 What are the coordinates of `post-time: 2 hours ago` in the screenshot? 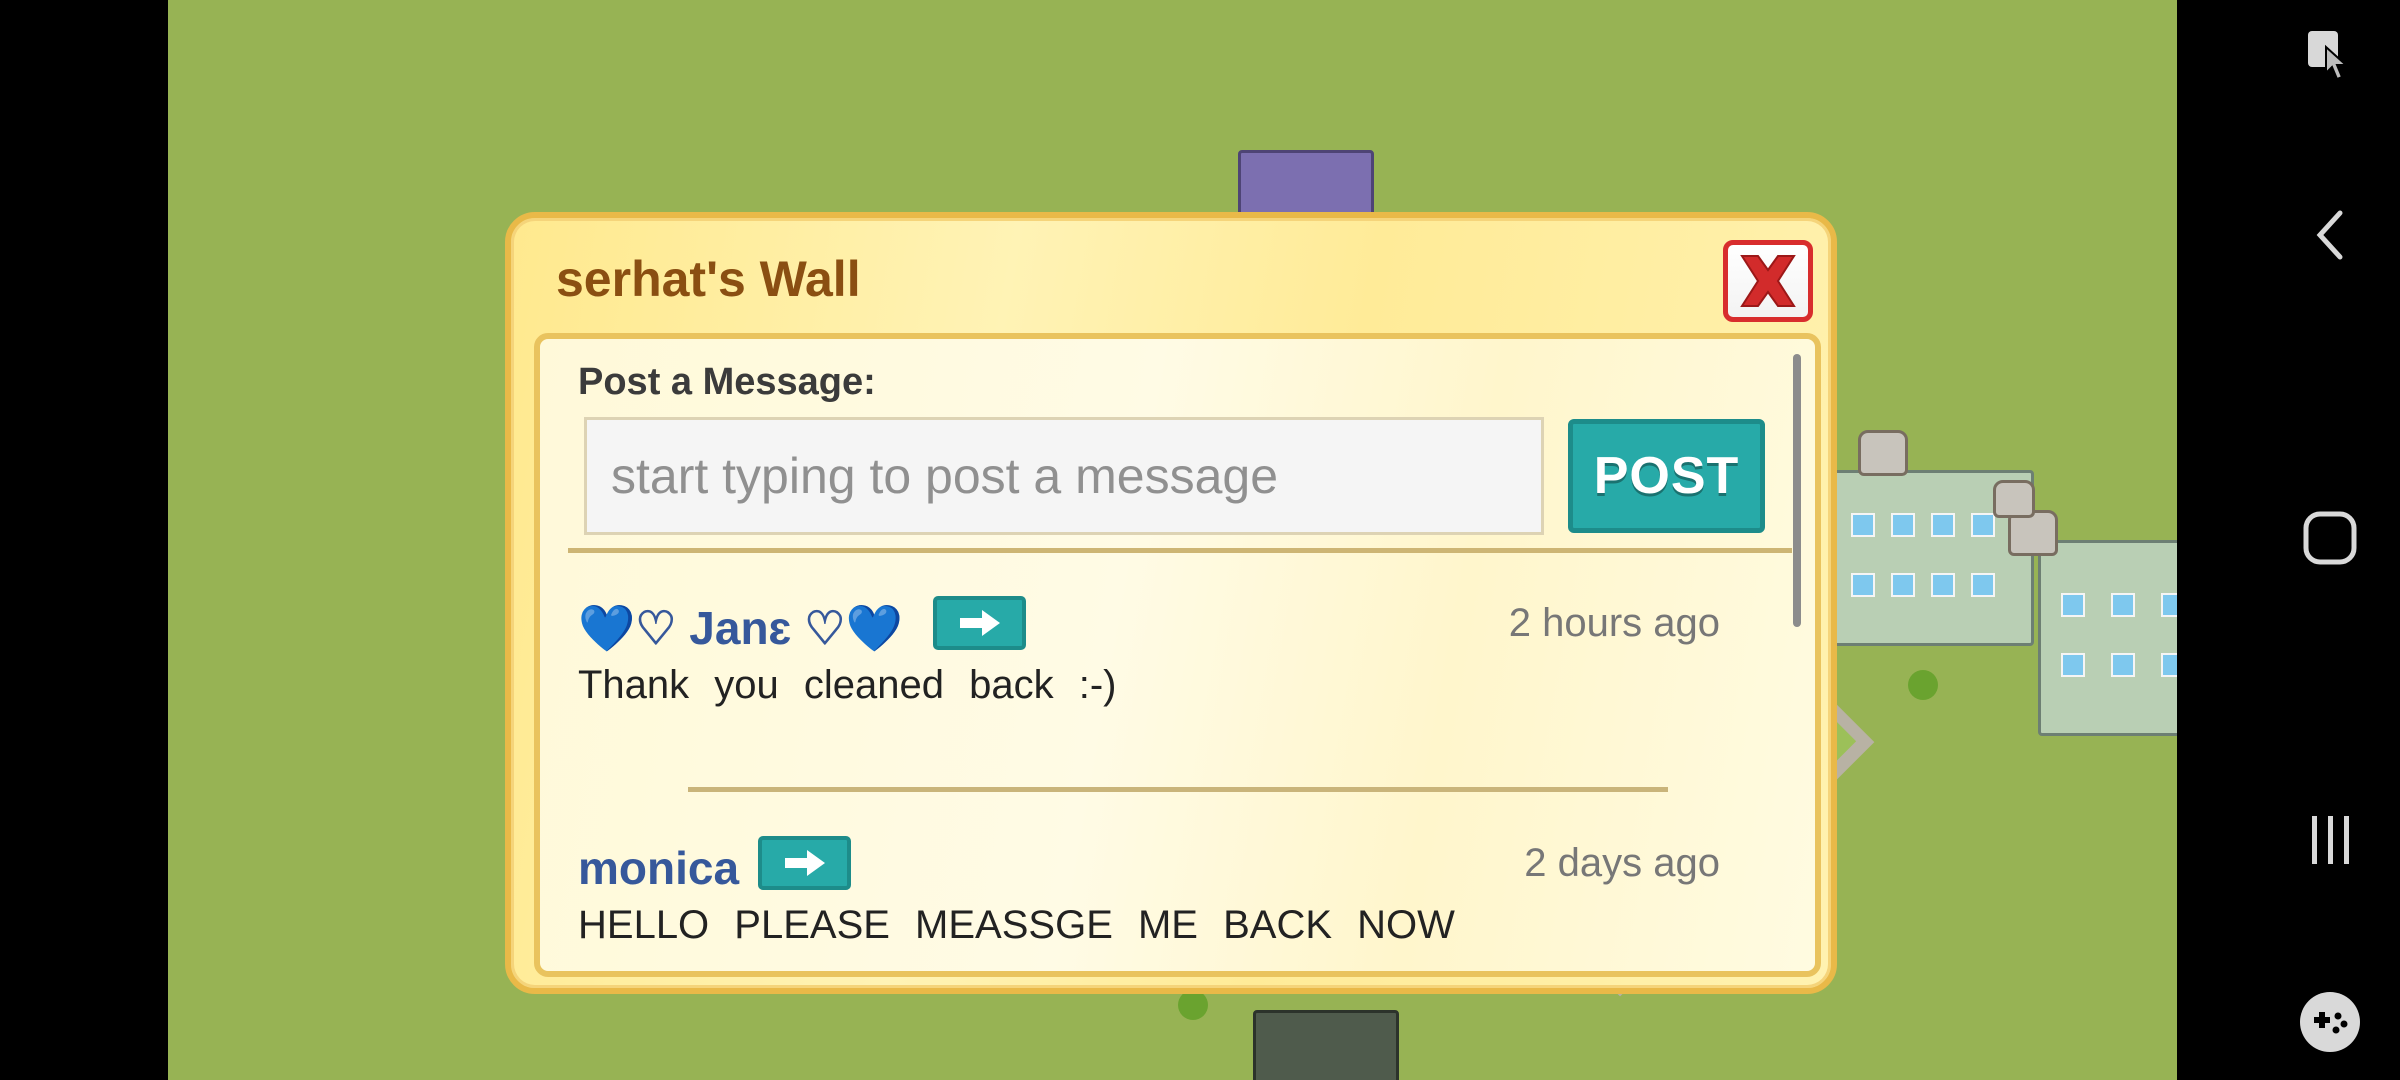 It's located at (1614, 623).